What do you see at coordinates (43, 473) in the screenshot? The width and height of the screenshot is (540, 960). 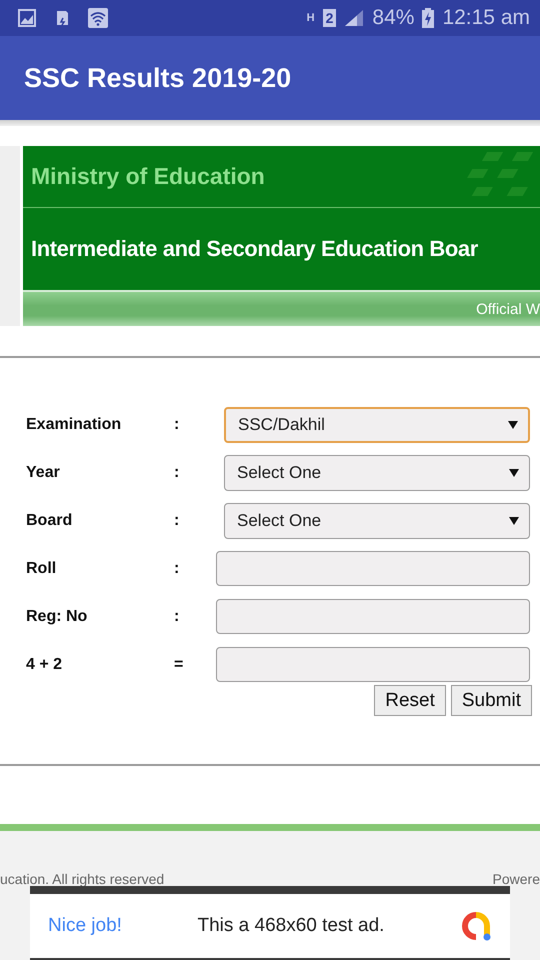 I see `field-label: Year` at bounding box center [43, 473].